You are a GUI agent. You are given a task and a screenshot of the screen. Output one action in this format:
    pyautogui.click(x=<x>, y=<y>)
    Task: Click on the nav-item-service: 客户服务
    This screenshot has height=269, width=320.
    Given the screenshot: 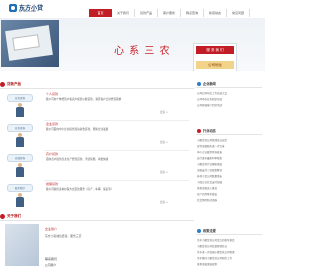 What is the action you would take?
    pyautogui.click(x=169, y=13)
    